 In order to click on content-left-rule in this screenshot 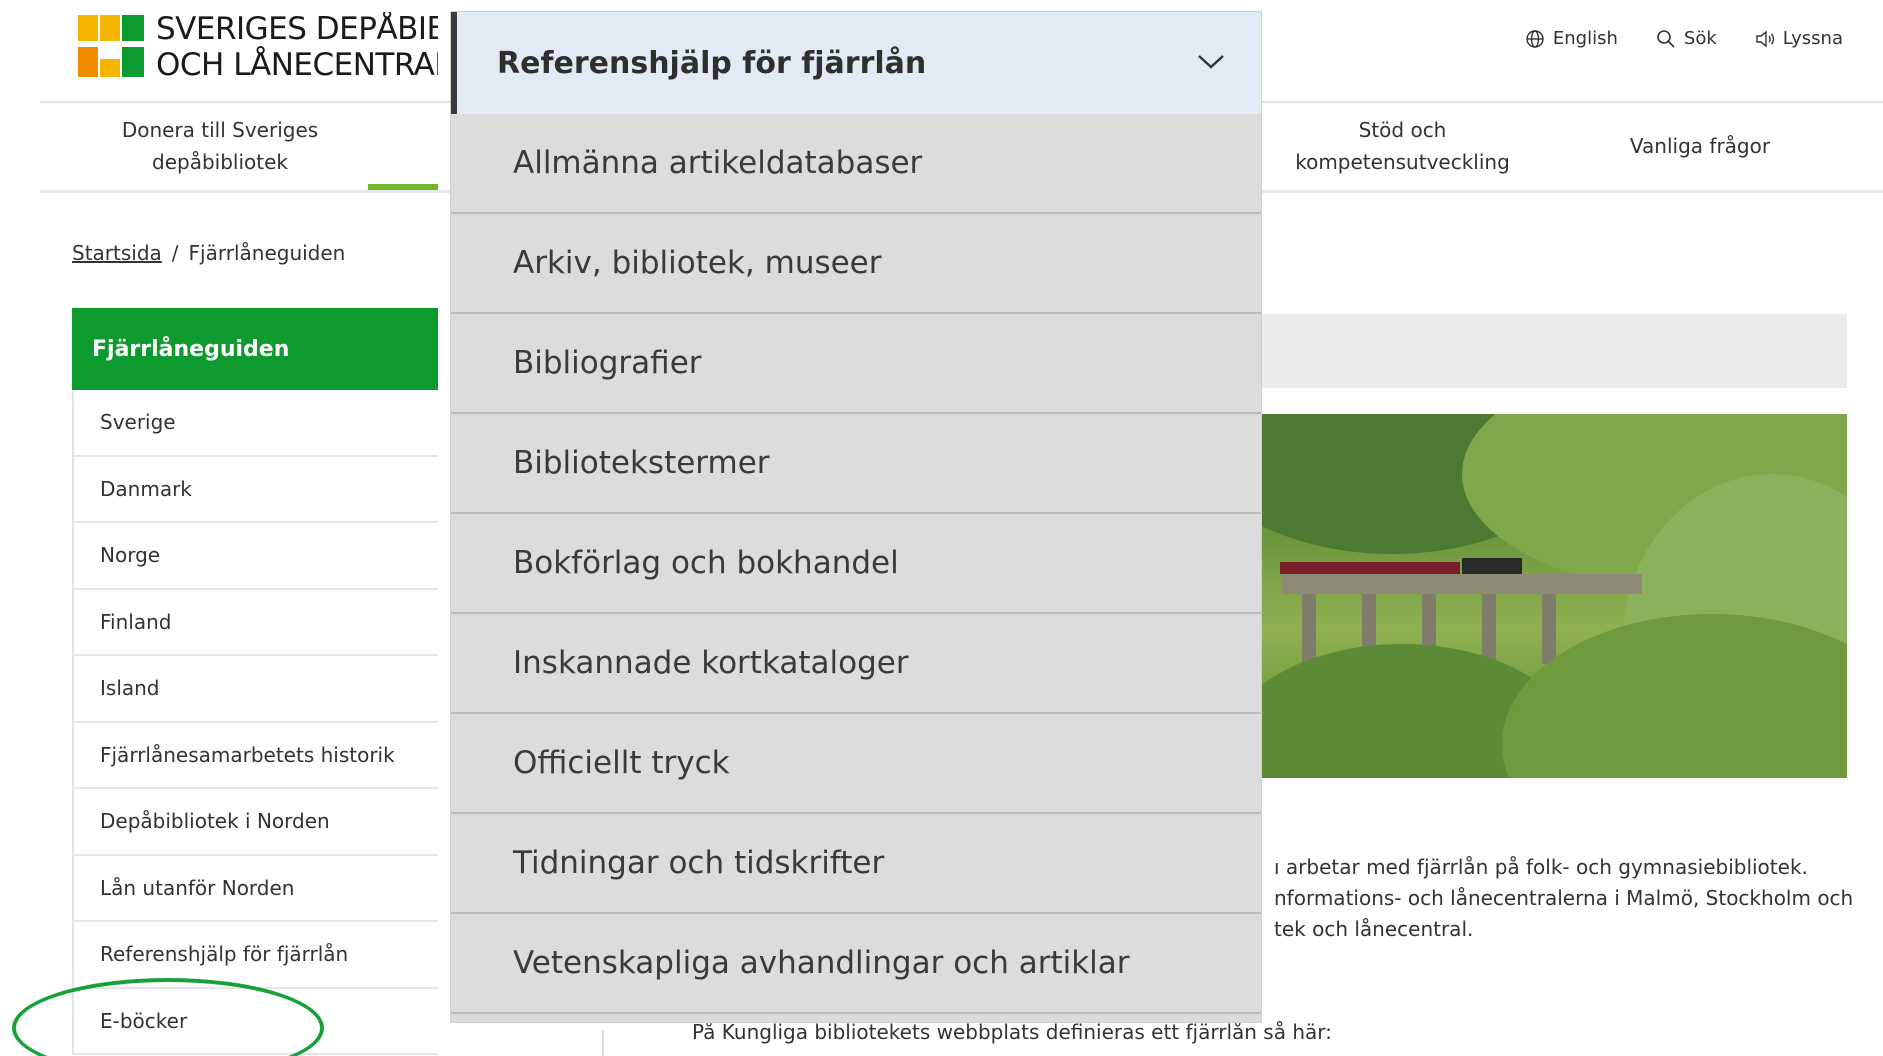, I will do `click(603, 1043)`.